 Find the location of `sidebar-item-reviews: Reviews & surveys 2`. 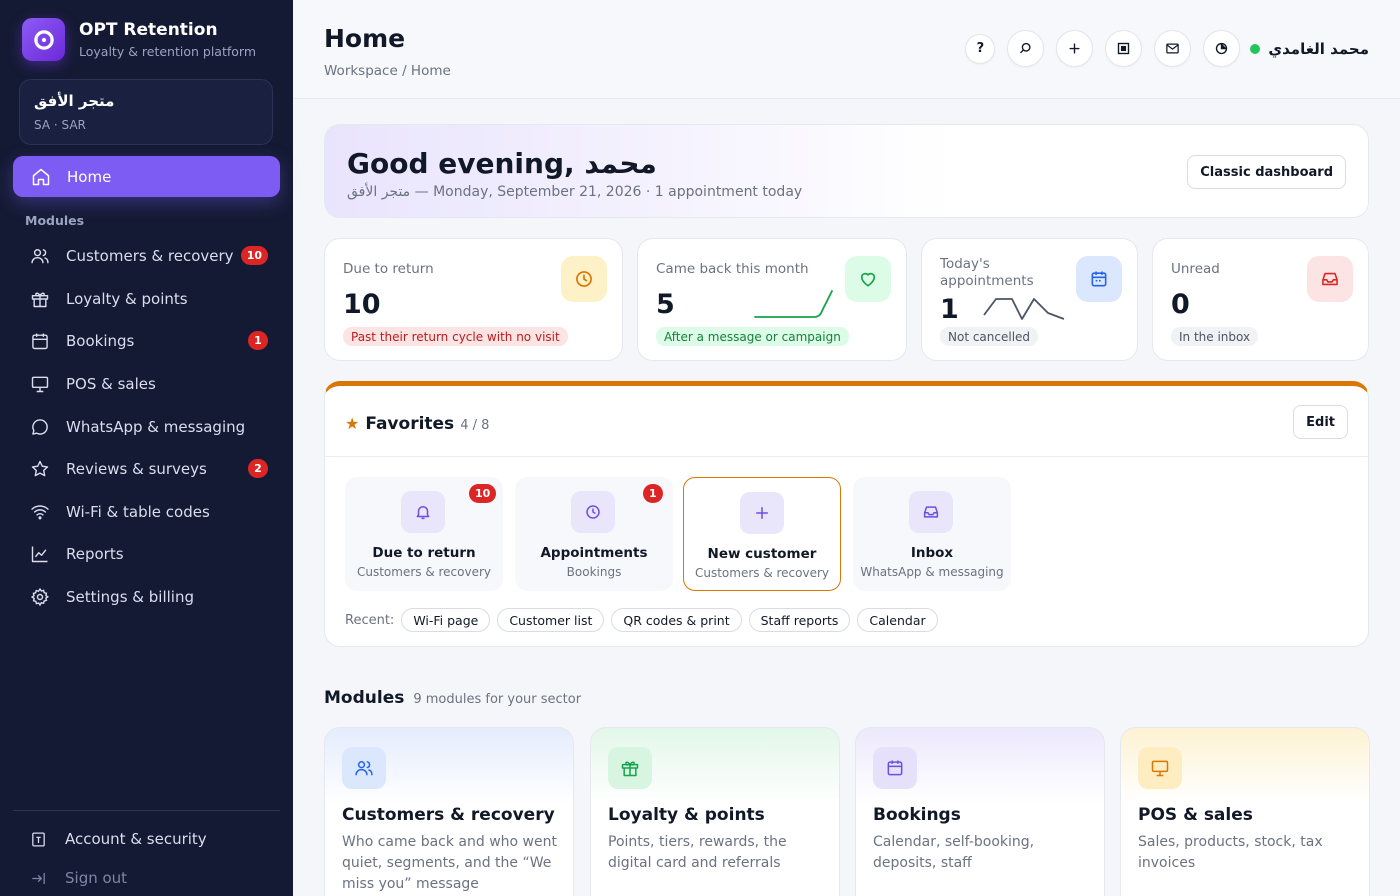

sidebar-item-reviews: Reviews & surveys 2 is located at coordinates (146, 469).